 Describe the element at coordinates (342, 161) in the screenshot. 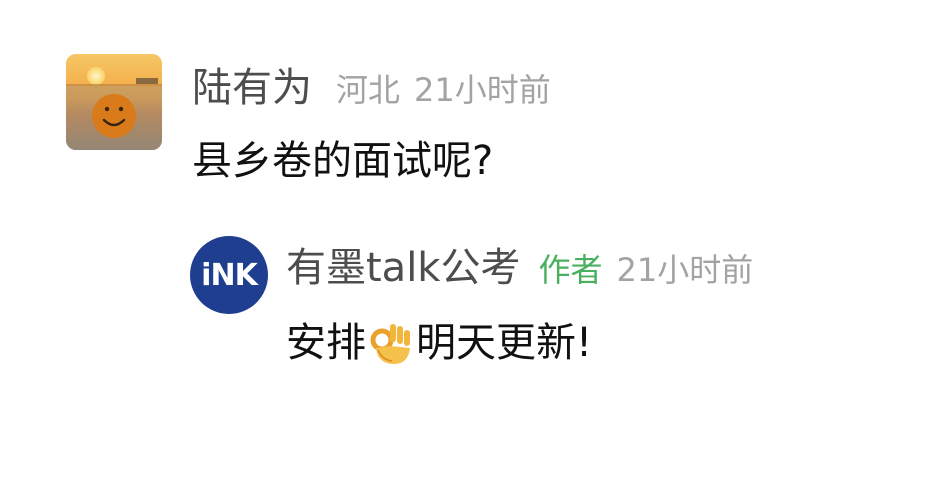

I see `comment-body: 县乡卷的面试呢?` at that location.